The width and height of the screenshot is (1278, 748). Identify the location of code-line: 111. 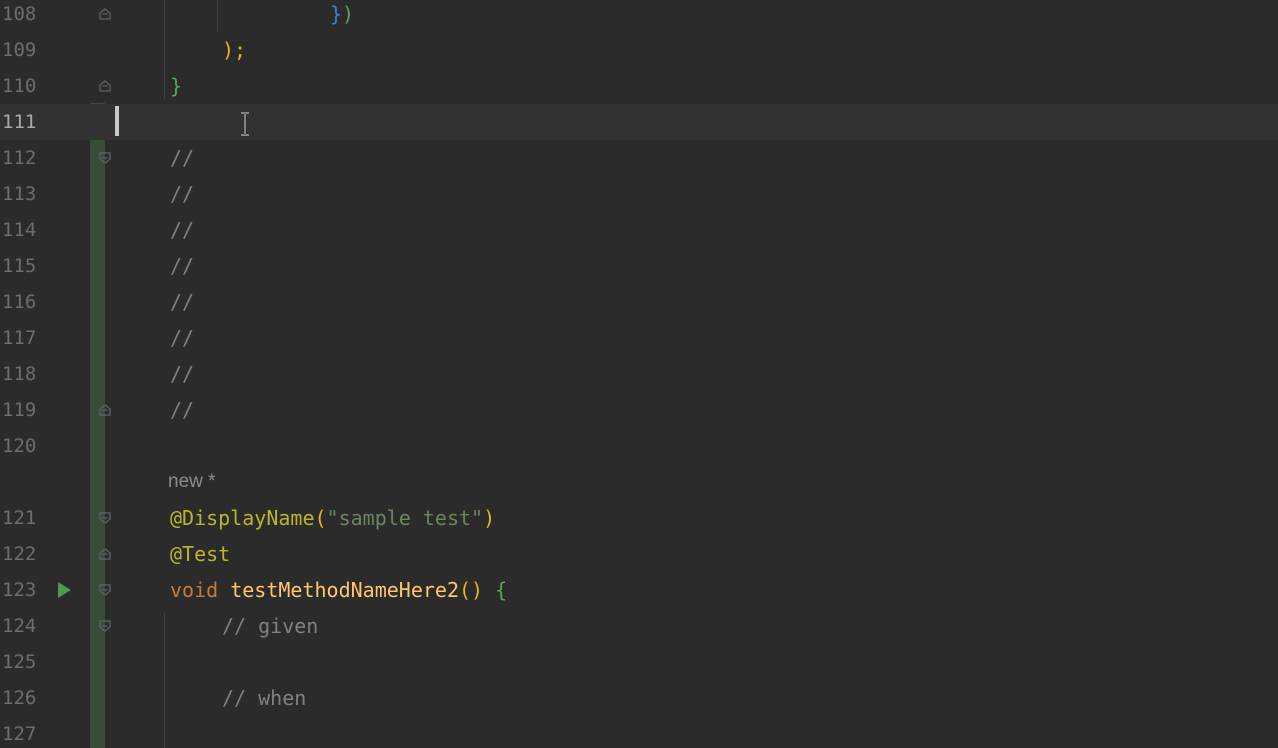
(639, 122).